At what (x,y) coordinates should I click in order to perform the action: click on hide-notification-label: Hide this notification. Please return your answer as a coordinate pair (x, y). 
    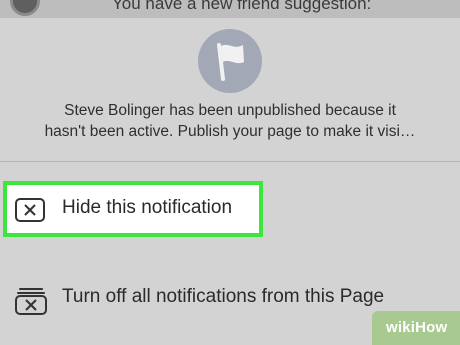
    Looking at the image, I should click on (147, 207).